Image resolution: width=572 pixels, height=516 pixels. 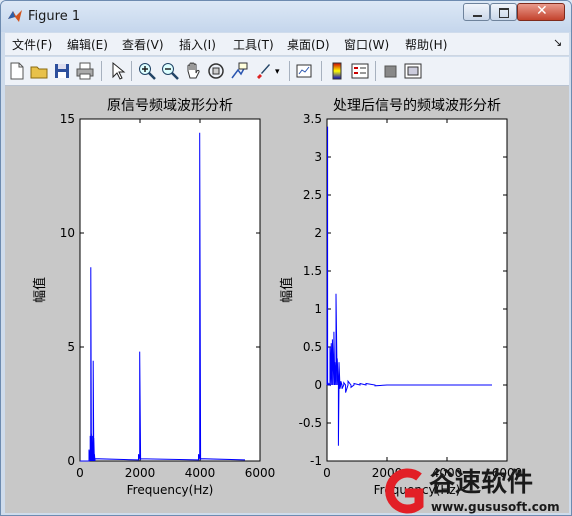 What do you see at coordinates (312, 195) in the screenshot?
I see `y-tick-label: 2.5` at bounding box center [312, 195].